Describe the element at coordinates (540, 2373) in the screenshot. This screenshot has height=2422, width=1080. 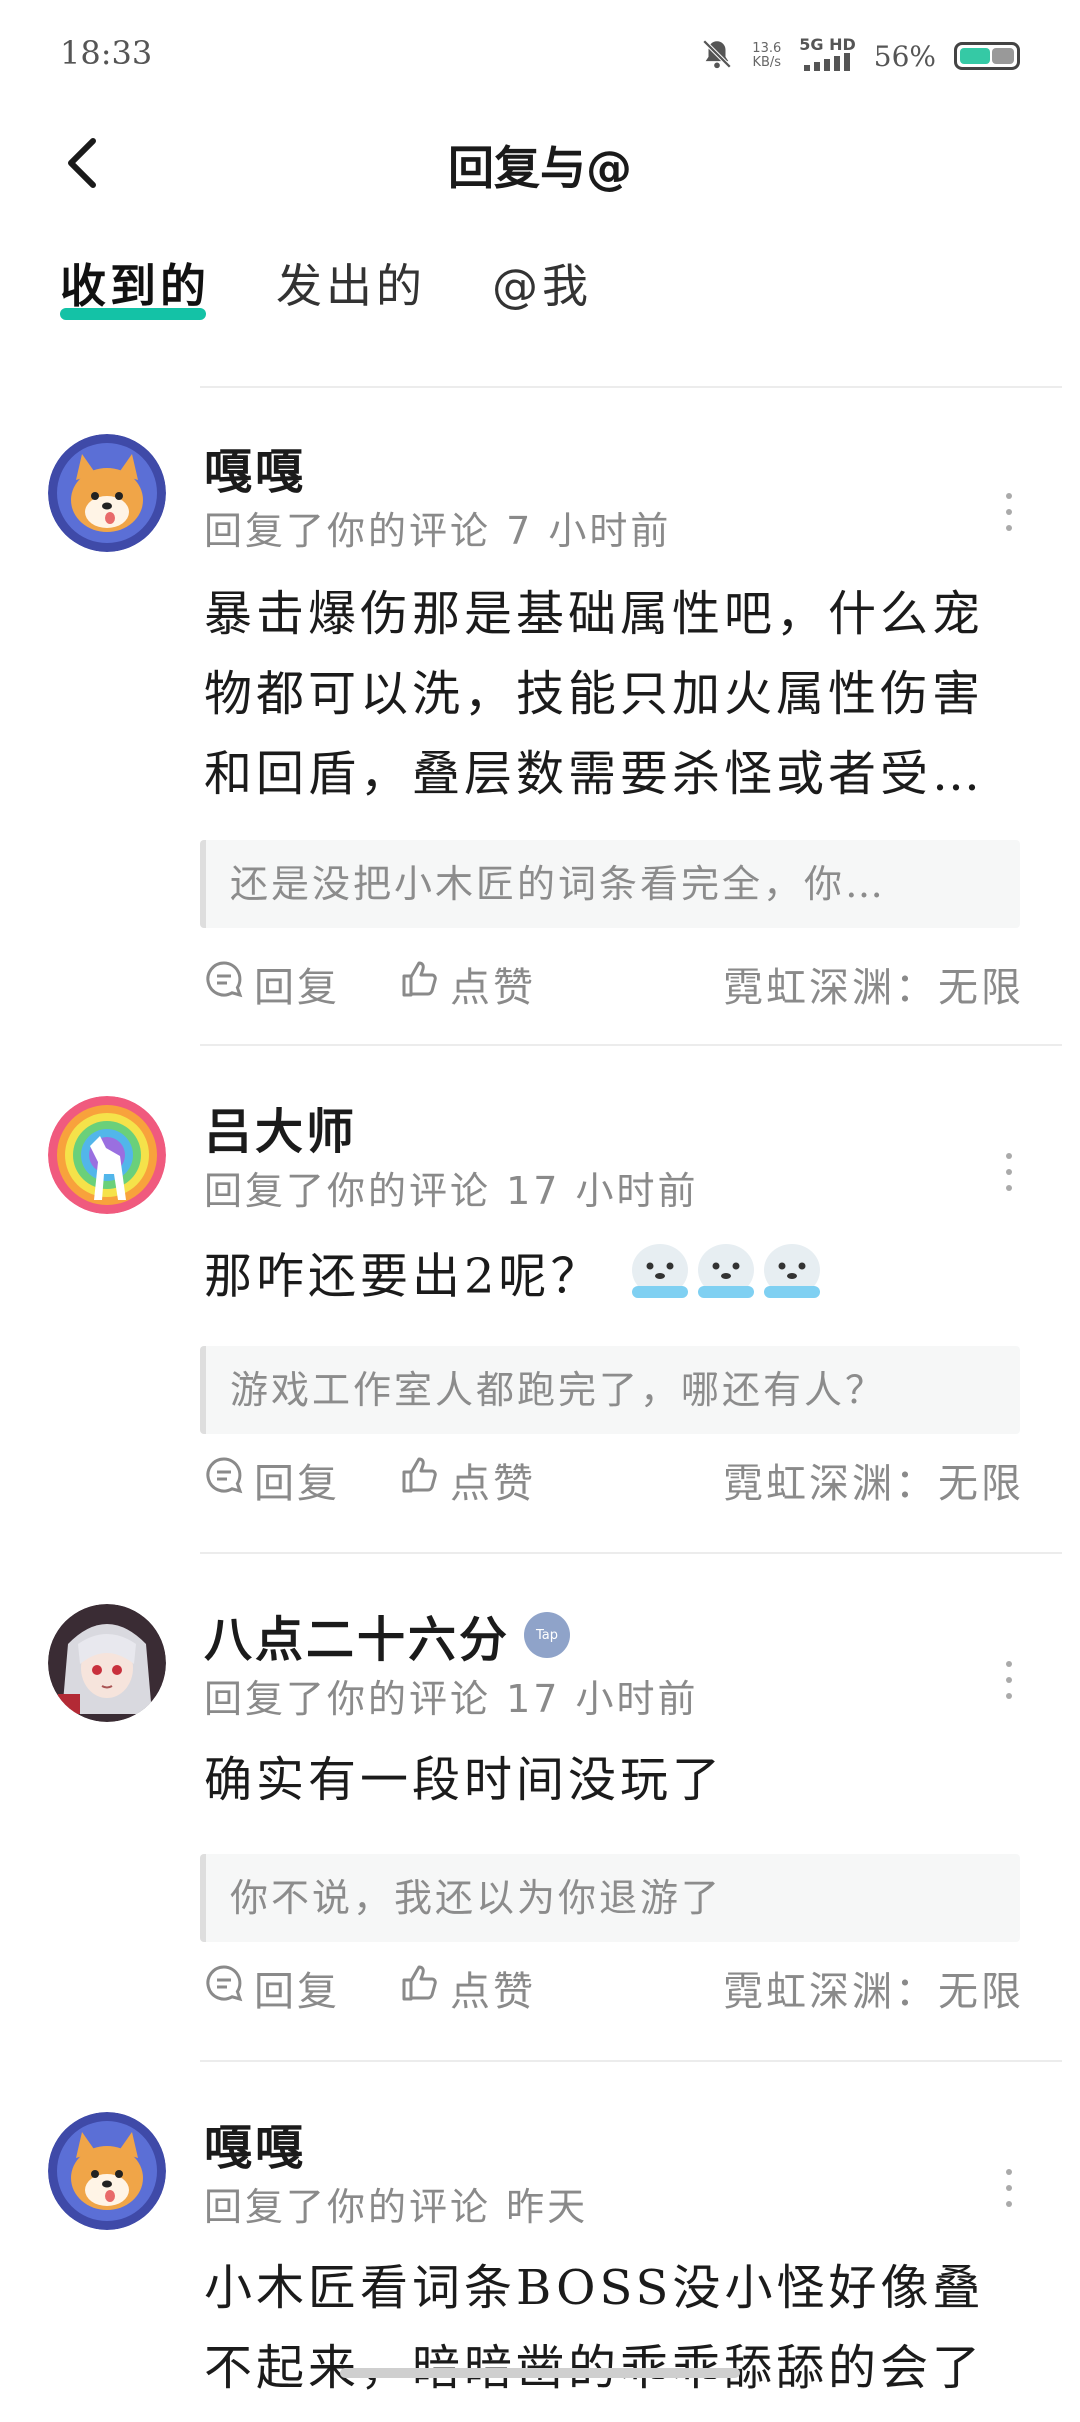
I see `home-indicator` at that location.